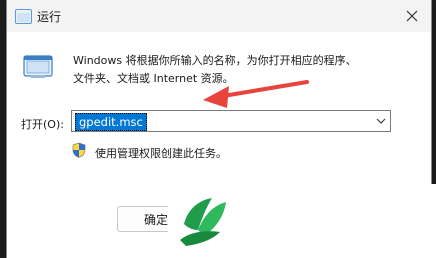 The width and height of the screenshot is (436, 258). What do you see at coordinates (219, 16) in the screenshot?
I see `title-bar: 运行` at bounding box center [219, 16].